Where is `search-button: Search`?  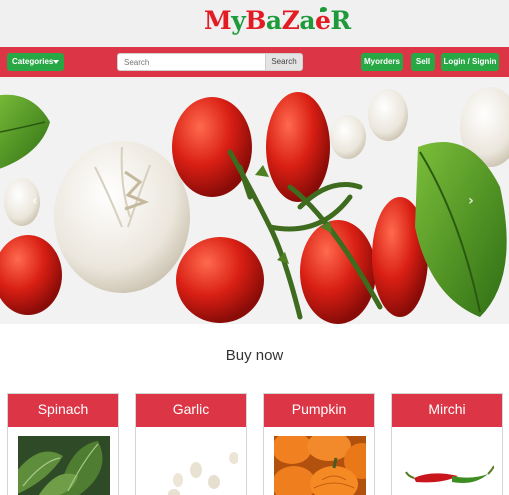
search-button: Search is located at coordinates (284, 62).